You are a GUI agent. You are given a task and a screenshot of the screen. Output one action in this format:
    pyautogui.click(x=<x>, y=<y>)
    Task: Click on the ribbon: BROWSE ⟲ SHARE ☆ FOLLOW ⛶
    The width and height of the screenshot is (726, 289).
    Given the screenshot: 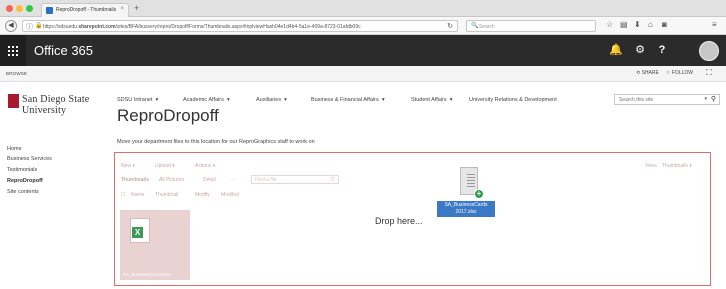 What is the action you would take?
    pyautogui.click(x=363, y=74)
    